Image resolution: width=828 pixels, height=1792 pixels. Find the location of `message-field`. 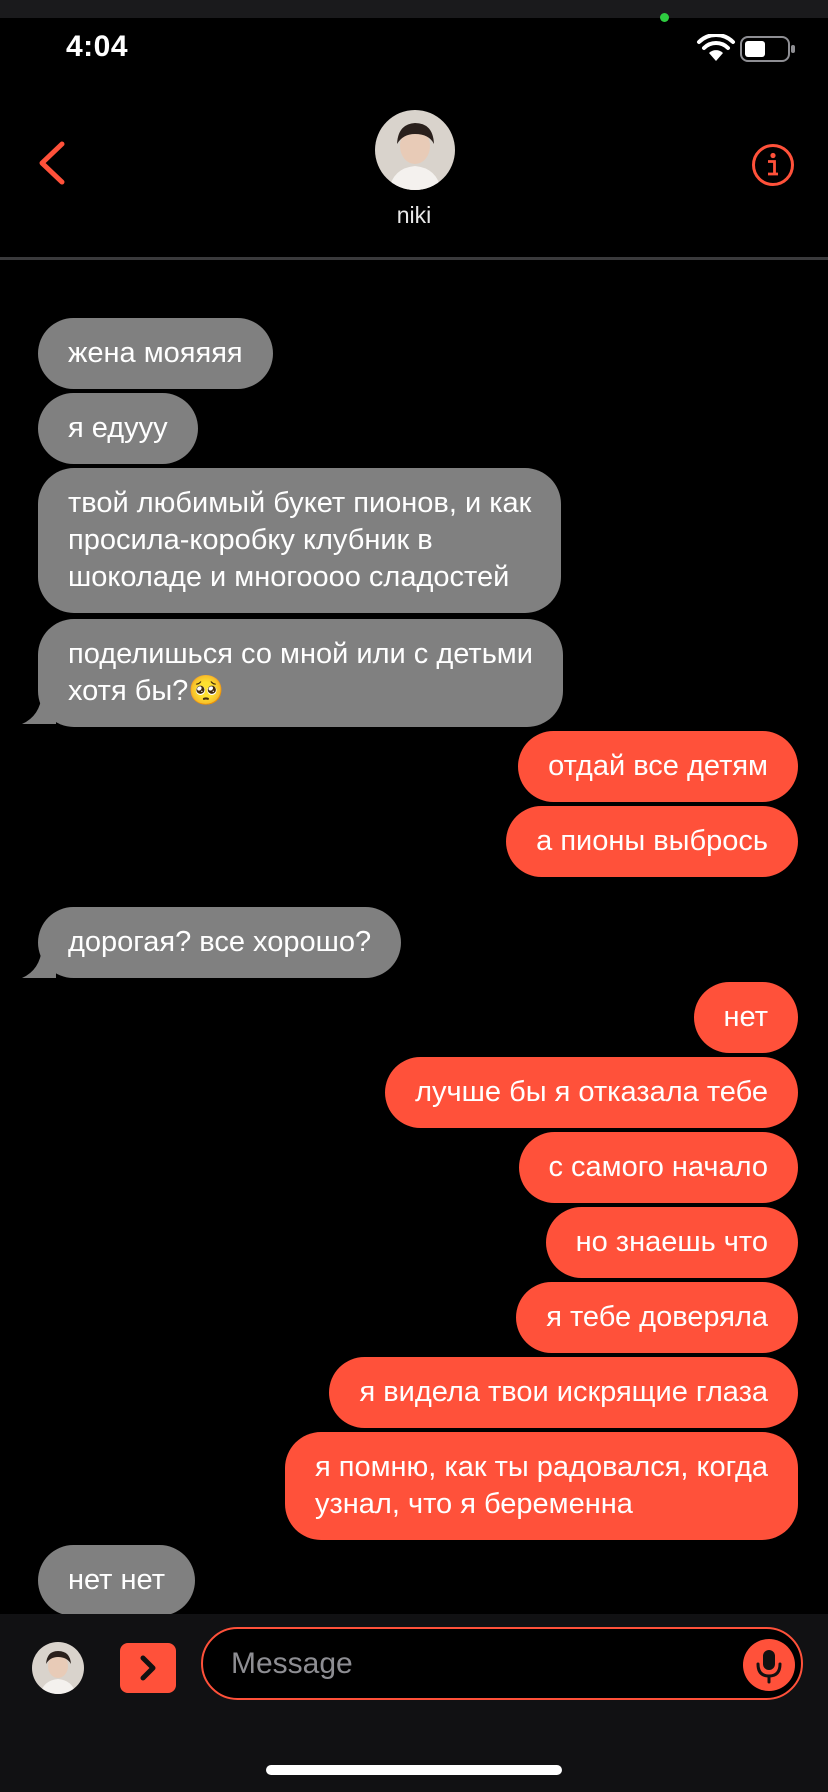

message-field is located at coordinates (502, 1663).